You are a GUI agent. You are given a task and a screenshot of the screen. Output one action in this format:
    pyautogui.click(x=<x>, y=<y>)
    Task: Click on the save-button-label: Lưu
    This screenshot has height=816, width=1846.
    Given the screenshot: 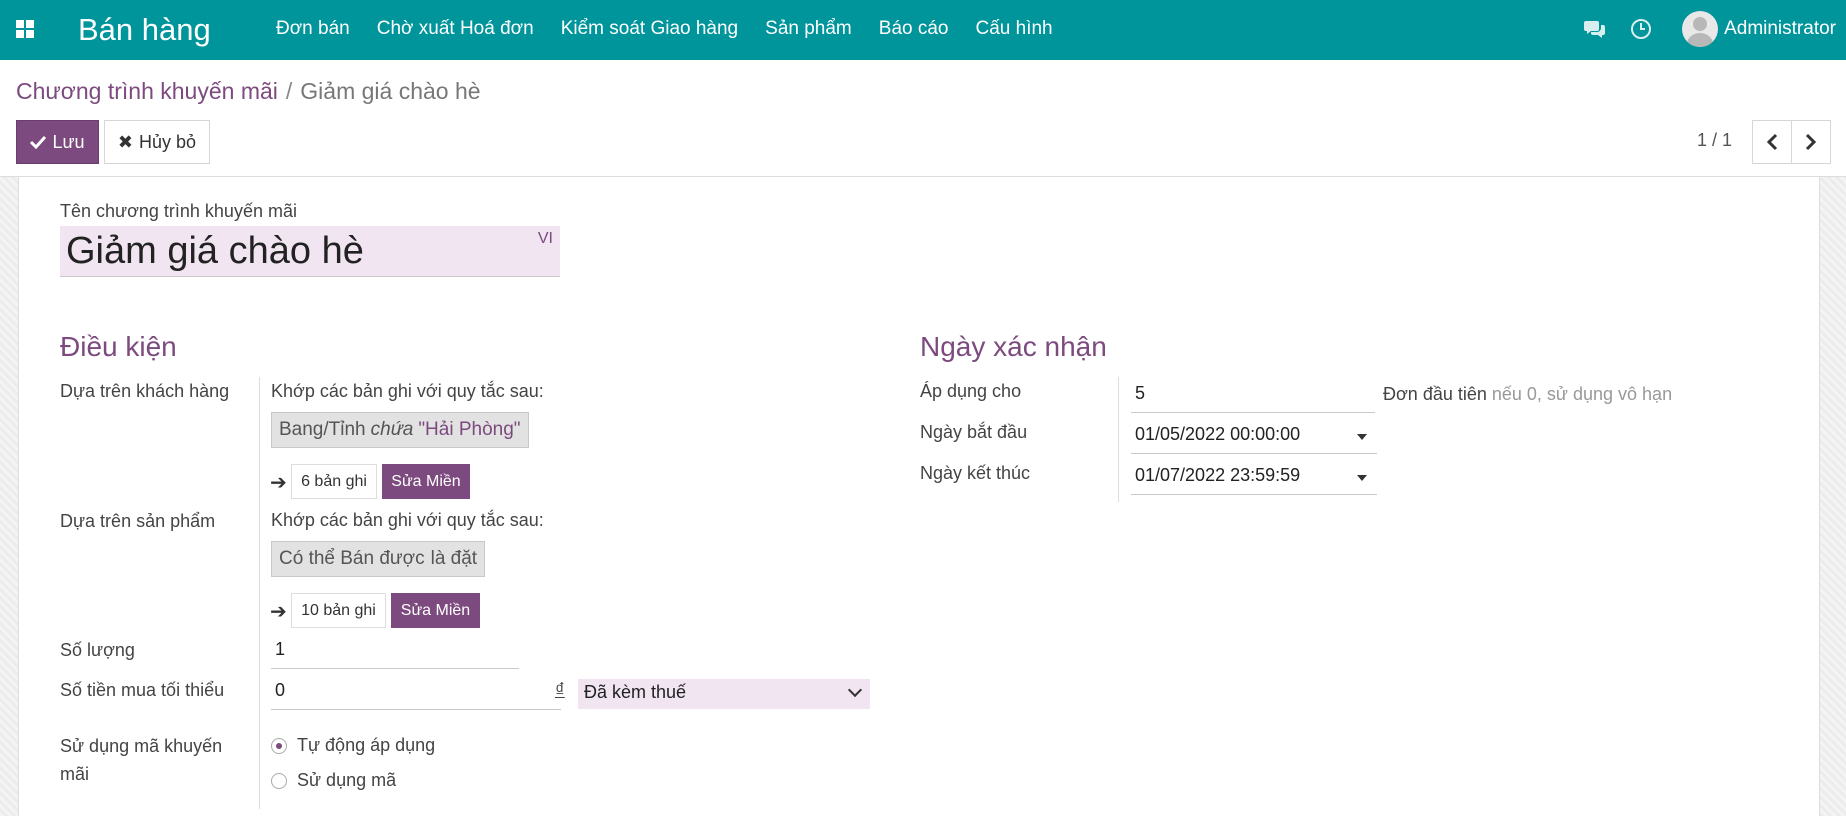 What is the action you would take?
    pyautogui.click(x=68, y=141)
    